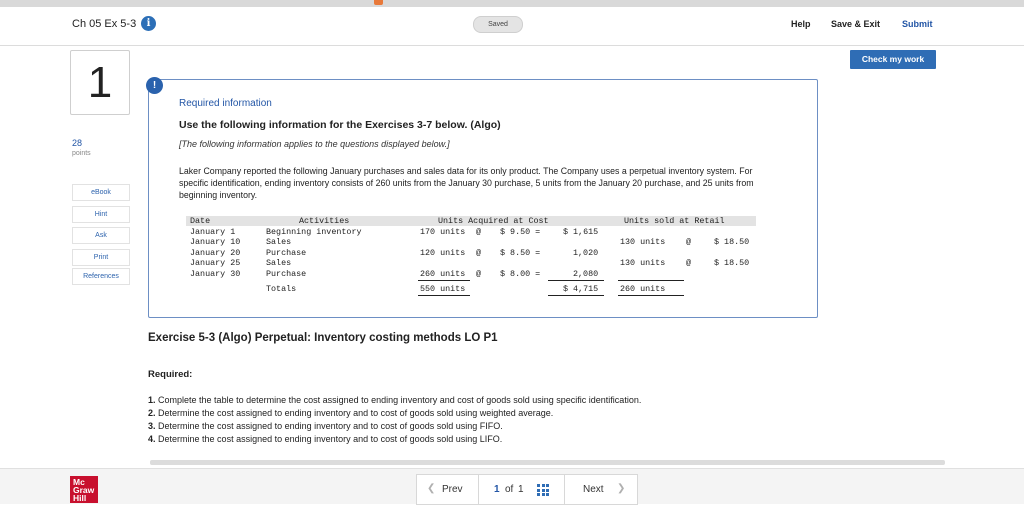 This screenshot has width=1024, height=505. Describe the element at coordinates (581, 232) in the screenshot. I see `table-cell-total: $ 1,615` at that location.